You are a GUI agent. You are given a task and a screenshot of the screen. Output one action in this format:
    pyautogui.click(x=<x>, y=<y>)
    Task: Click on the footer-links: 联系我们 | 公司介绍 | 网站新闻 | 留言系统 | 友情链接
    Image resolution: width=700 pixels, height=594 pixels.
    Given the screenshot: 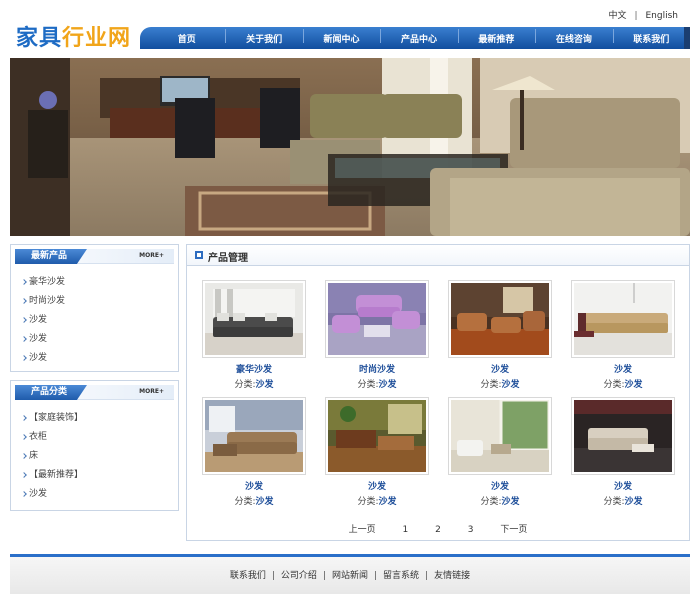 What is the action you would take?
    pyautogui.click(x=350, y=574)
    